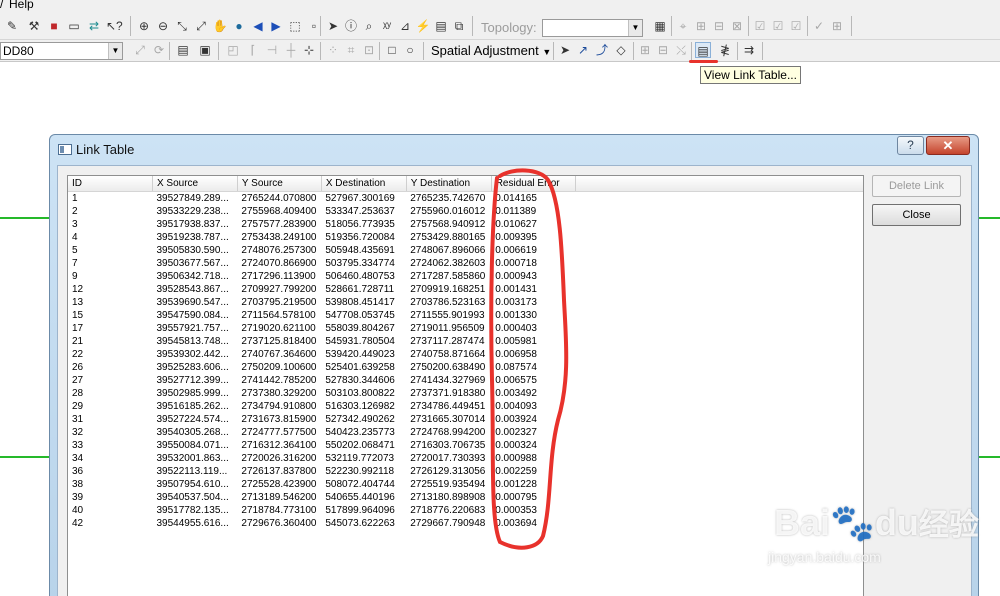 This screenshot has height=596, width=1000. I want to click on layer-select: DD80 ▼, so click(61, 51).